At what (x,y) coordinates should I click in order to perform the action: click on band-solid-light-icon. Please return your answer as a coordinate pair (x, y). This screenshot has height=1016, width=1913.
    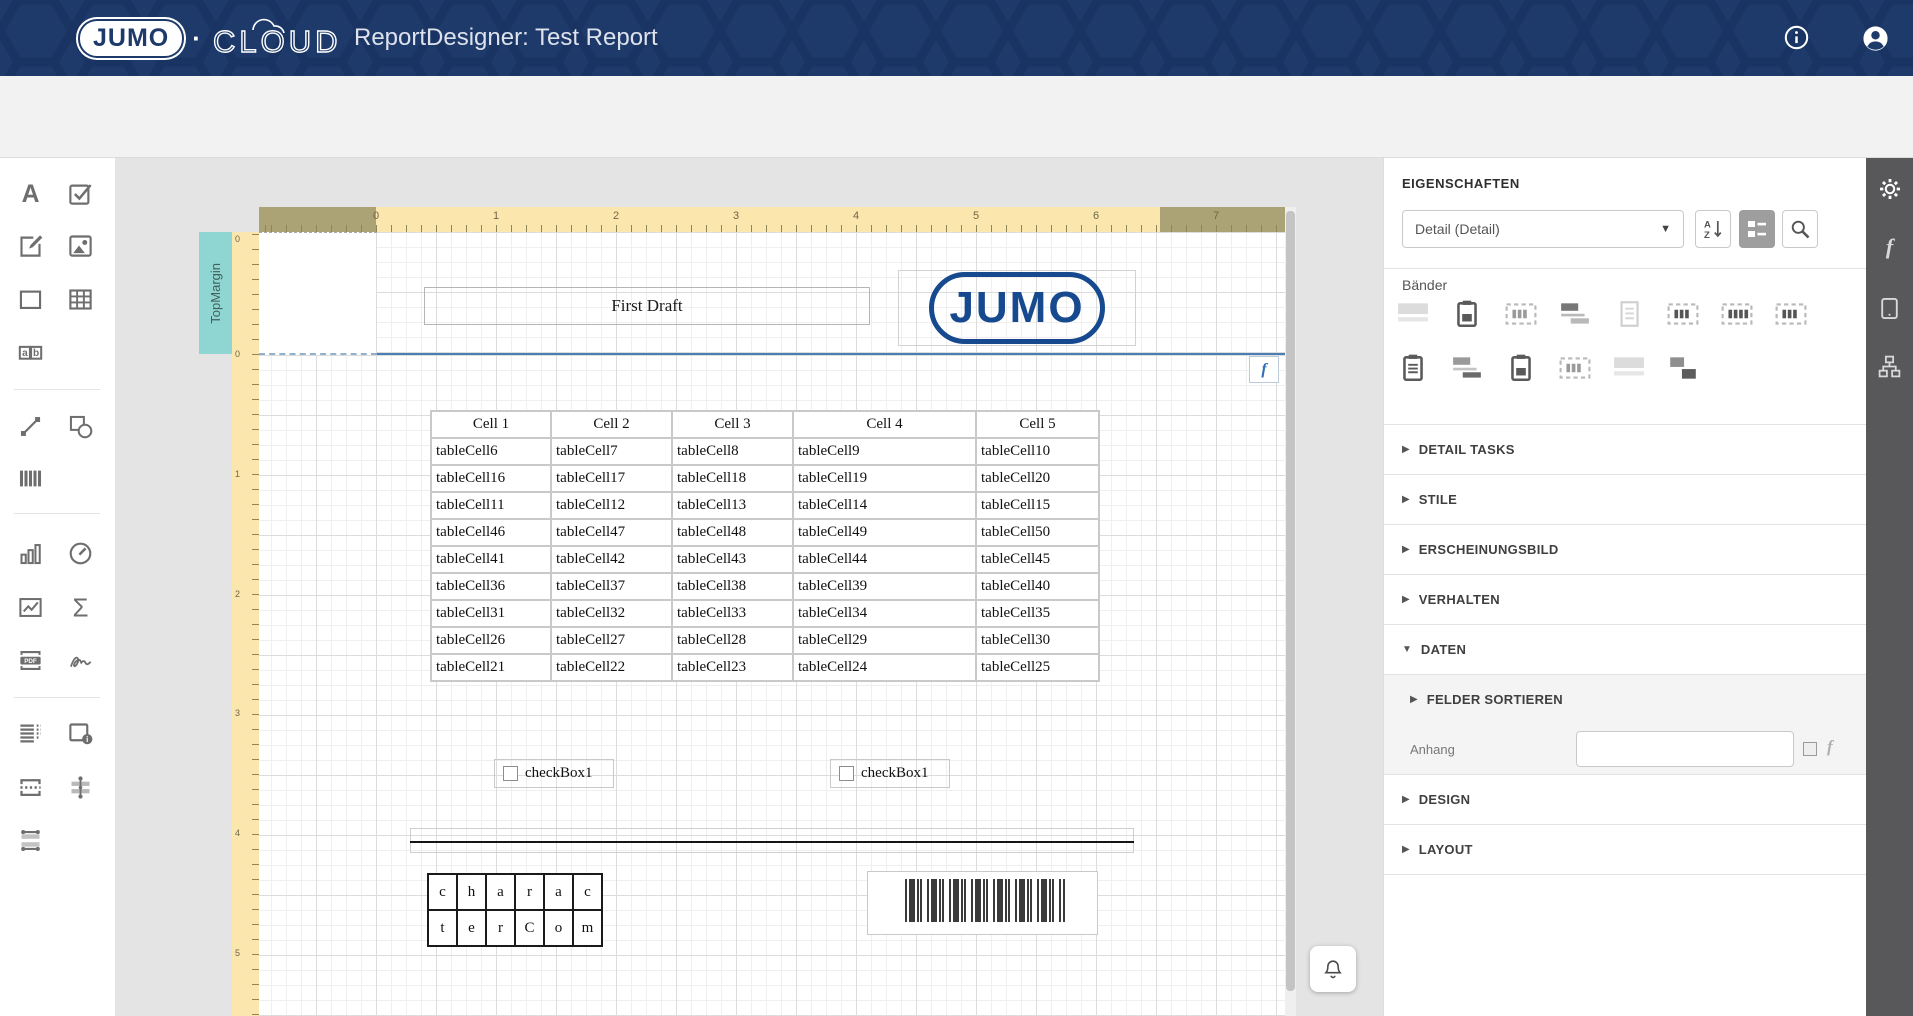
    Looking at the image, I should click on (1413, 314).